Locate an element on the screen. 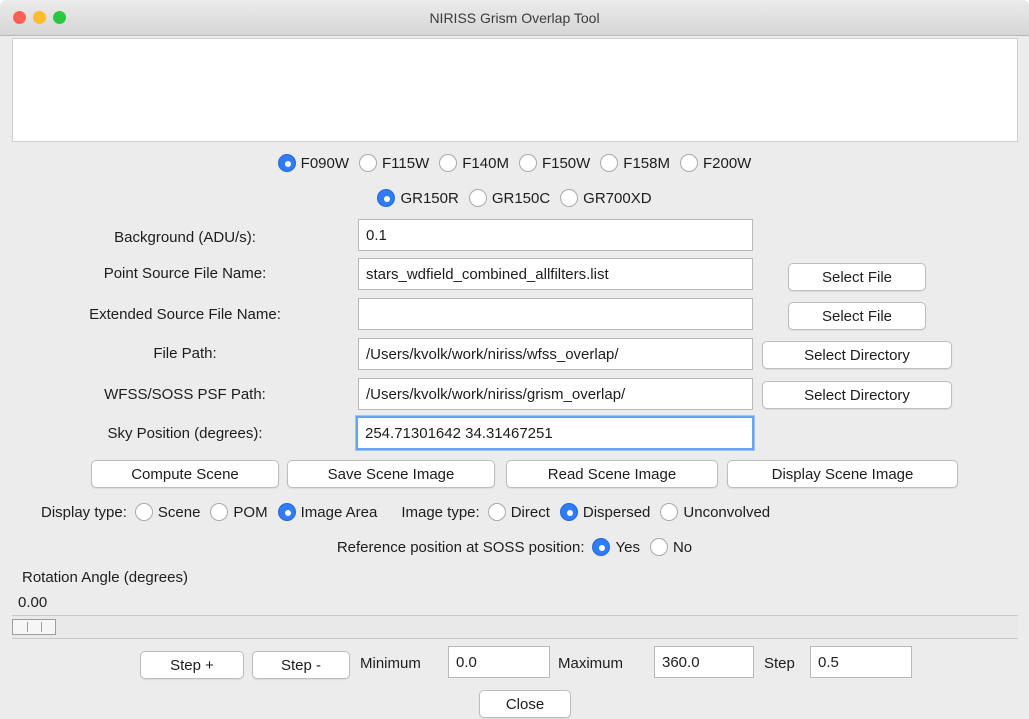 This screenshot has width=1029, height=719. point-source-input is located at coordinates (555, 274).